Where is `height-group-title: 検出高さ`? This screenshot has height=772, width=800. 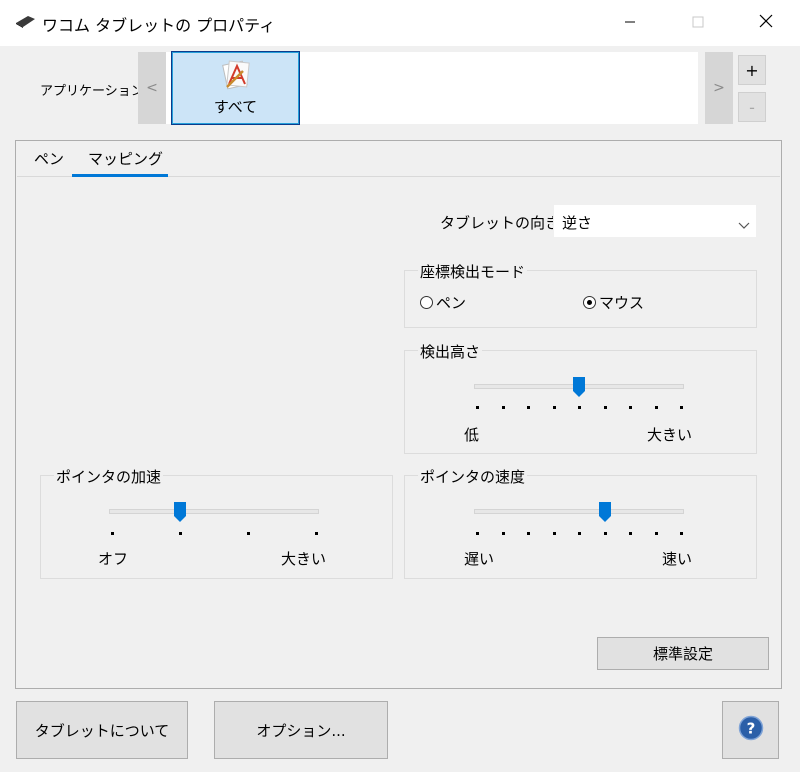 height-group-title: 検出高さ is located at coordinates (450, 351).